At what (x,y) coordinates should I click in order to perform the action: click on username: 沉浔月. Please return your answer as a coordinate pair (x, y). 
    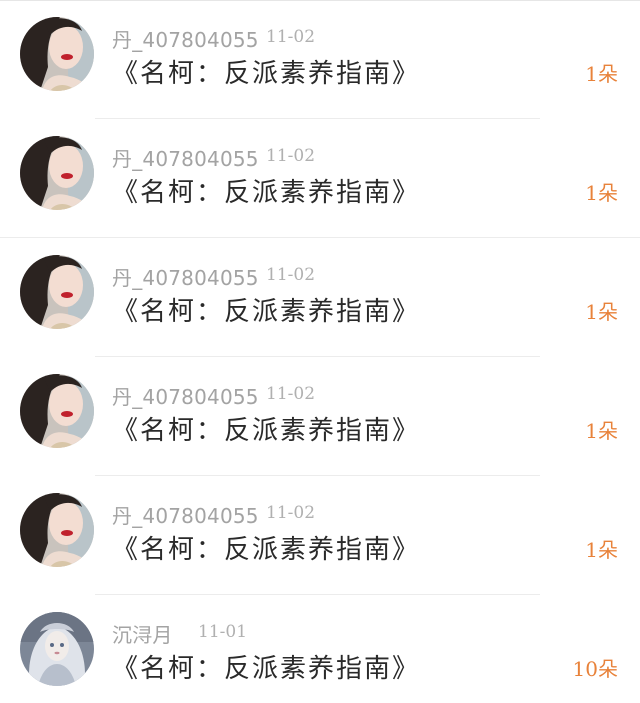
    Looking at the image, I should click on (142, 633).